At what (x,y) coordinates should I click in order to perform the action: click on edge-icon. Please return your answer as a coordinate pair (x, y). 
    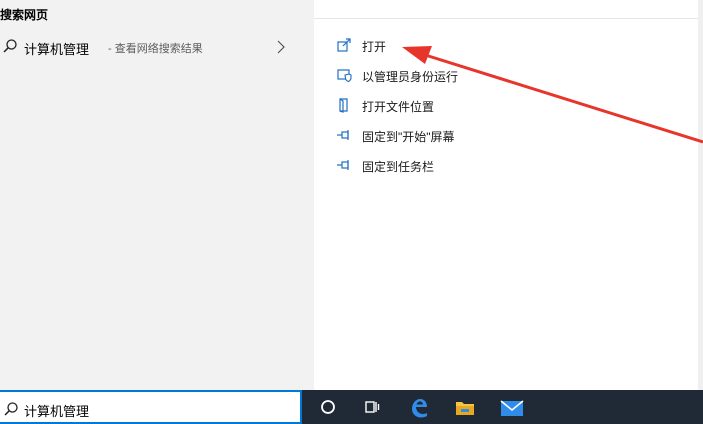
    Looking at the image, I should click on (419, 408).